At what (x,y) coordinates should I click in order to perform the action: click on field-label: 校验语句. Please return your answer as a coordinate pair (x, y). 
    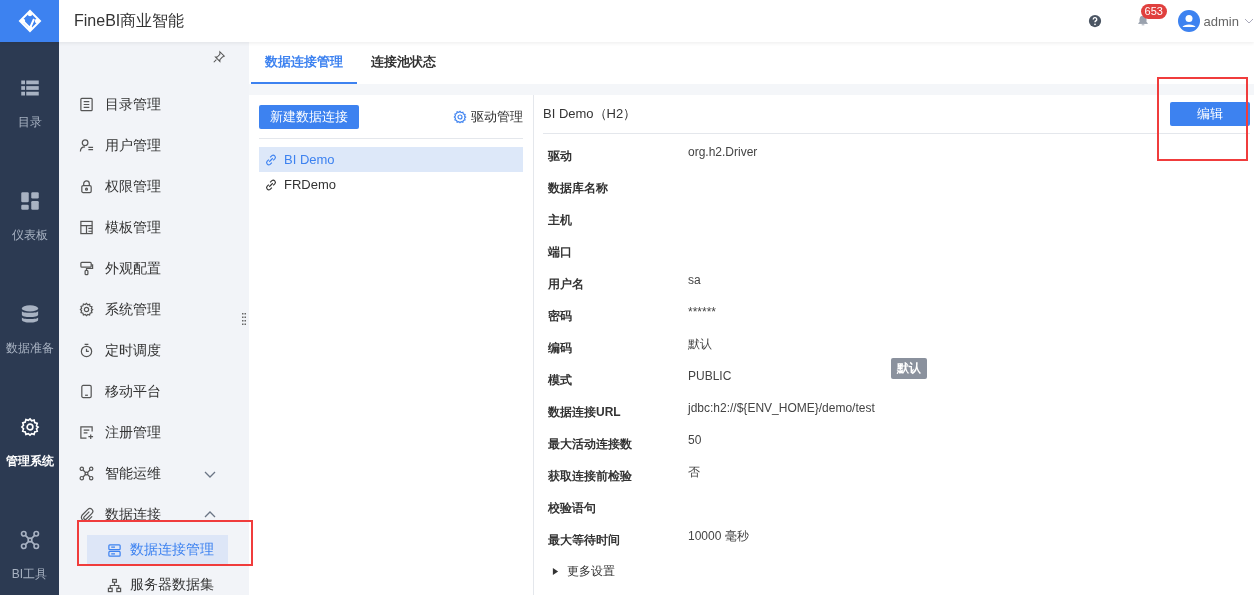
    Looking at the image, I should click on (572, 508).